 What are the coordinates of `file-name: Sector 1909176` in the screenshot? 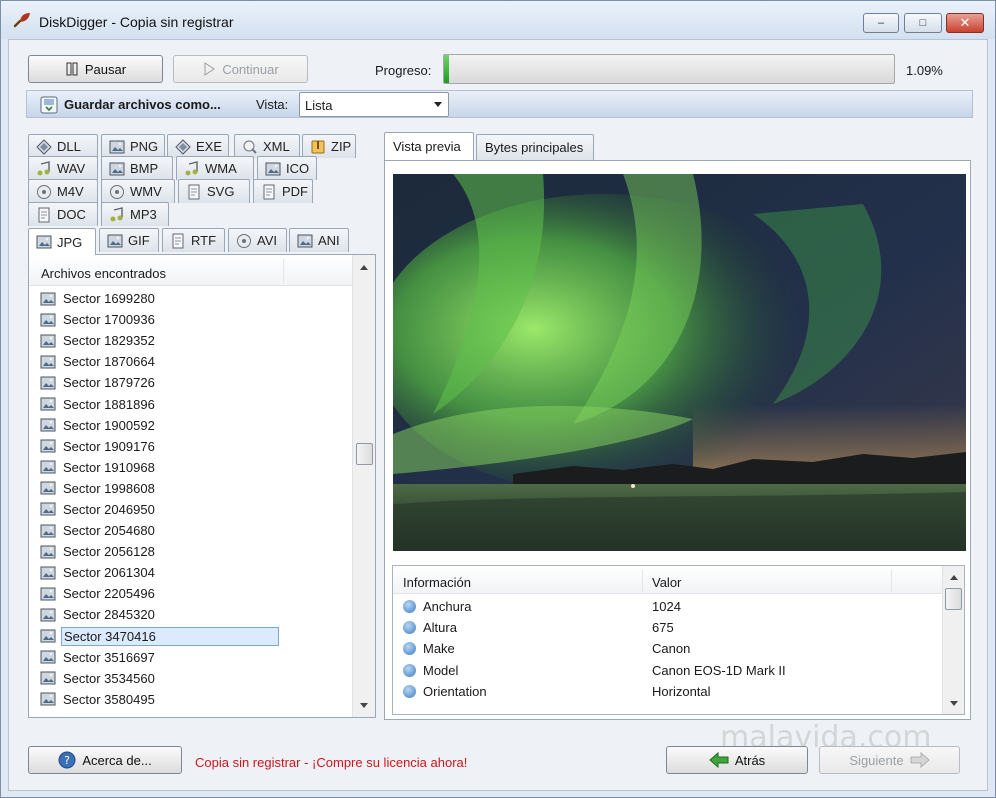 It's located at (109, 446).